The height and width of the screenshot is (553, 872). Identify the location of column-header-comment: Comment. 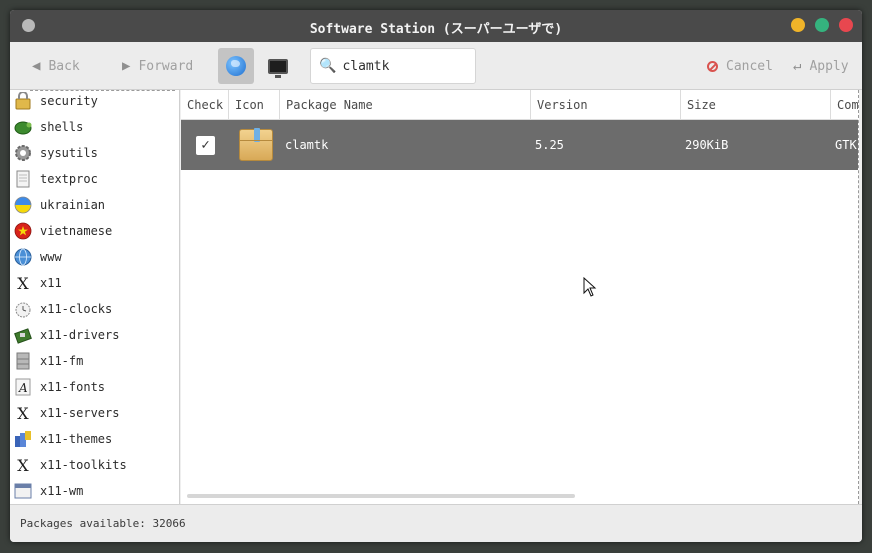
(844, 105).